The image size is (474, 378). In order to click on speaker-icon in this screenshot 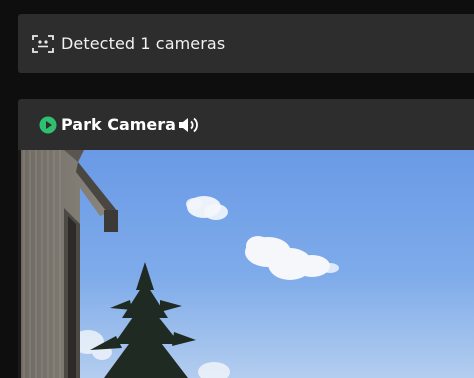, I will do `click(189, 125)`.